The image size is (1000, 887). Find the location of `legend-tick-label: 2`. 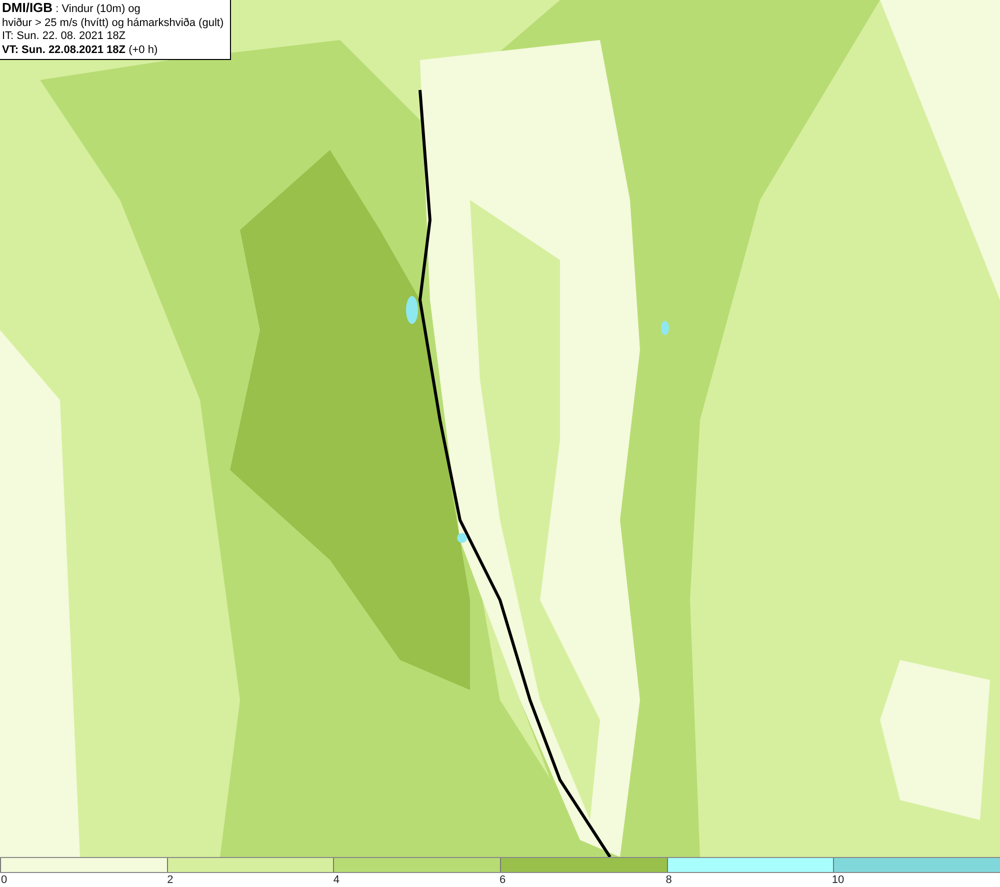

legend-tick-label: 2 is located at coordinates (170, 880).